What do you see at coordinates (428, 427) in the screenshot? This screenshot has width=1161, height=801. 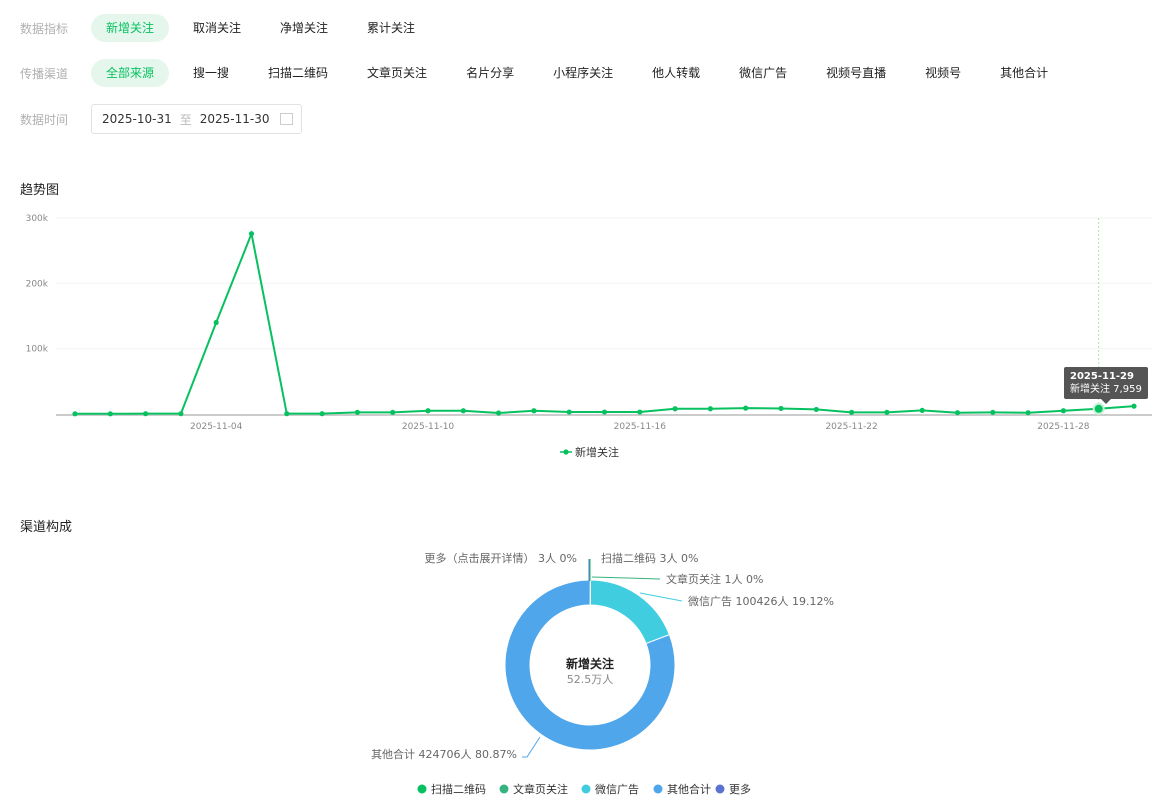 I see `x-tick-label: 2025-11-10` at bounding box center [428, 427].